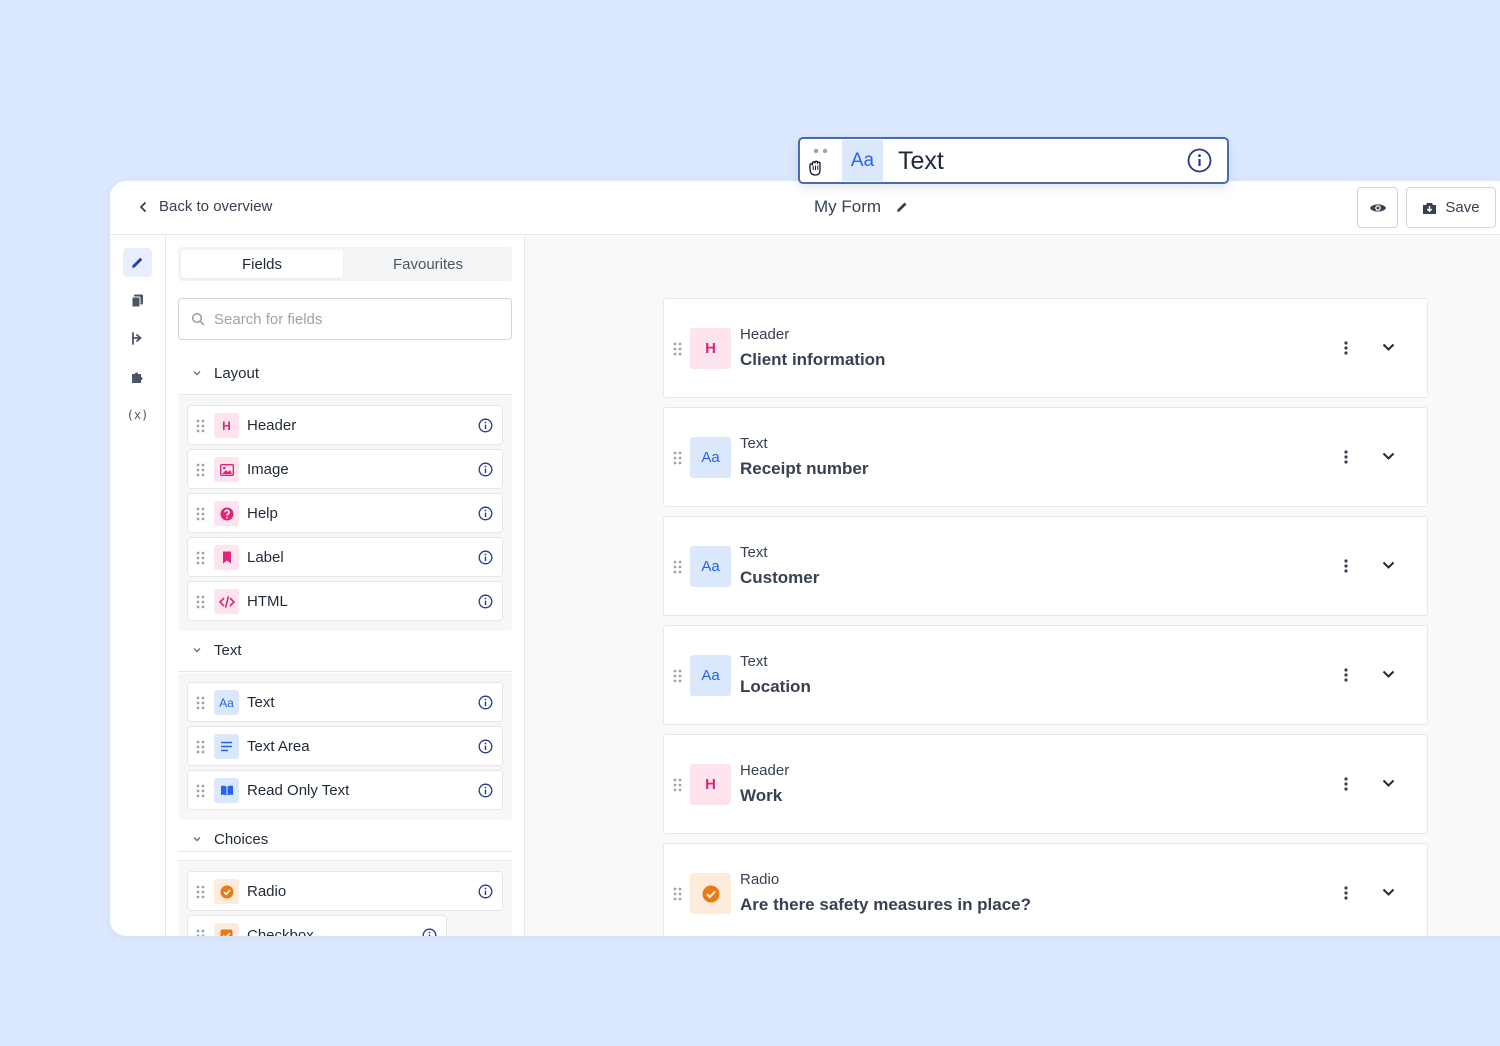  What do you see at coordinates (137, 414) in the screenshot?
I see `rail-variables: (x)` at bounding box center [137, 414].